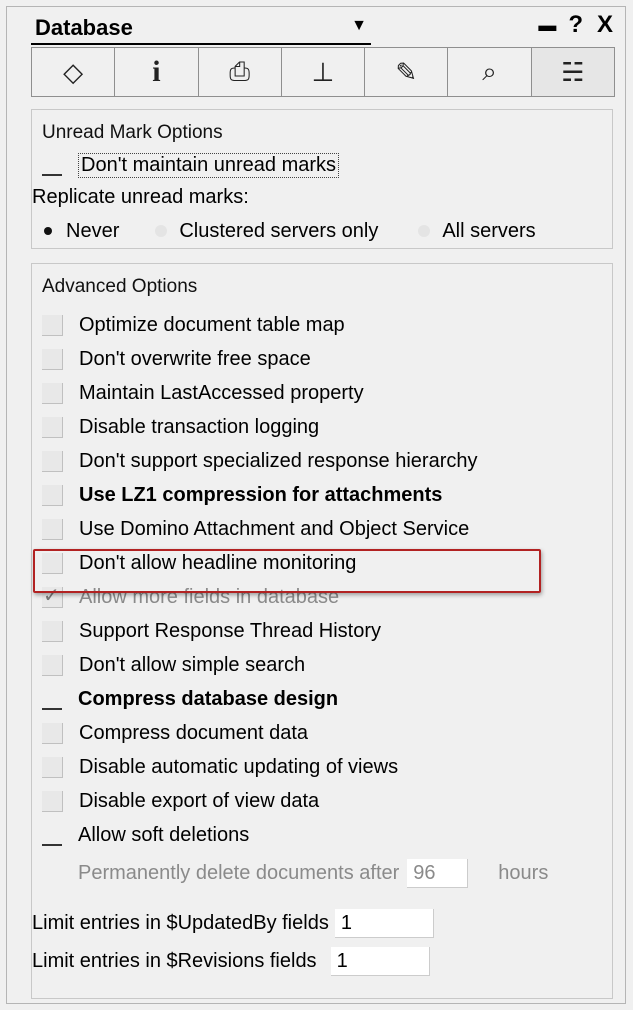 The height and width of the screenshot is (1010, 633). What do you see at coordinates (287, 571) in the screenshot?
I see `highlight-box` at bounding box center [287, 571].